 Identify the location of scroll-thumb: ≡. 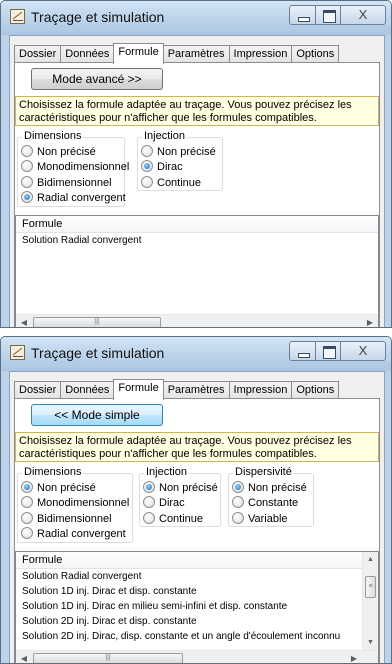
(370, 587).